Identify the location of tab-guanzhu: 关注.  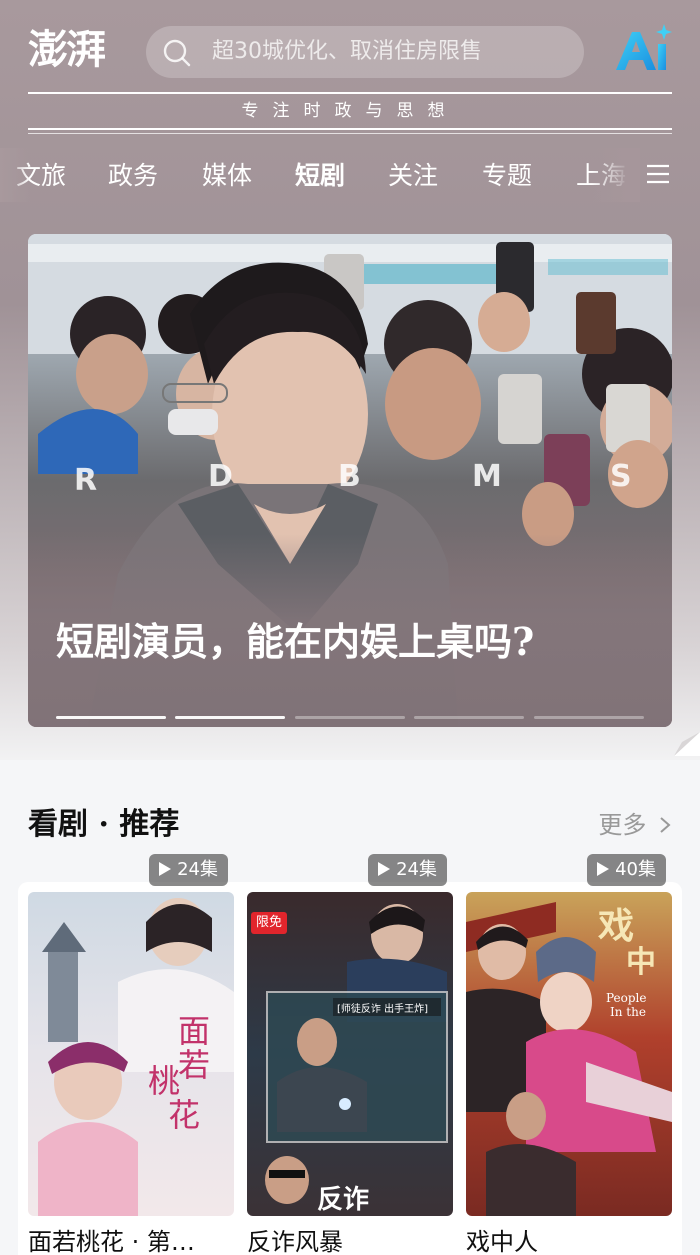
(413, 176).